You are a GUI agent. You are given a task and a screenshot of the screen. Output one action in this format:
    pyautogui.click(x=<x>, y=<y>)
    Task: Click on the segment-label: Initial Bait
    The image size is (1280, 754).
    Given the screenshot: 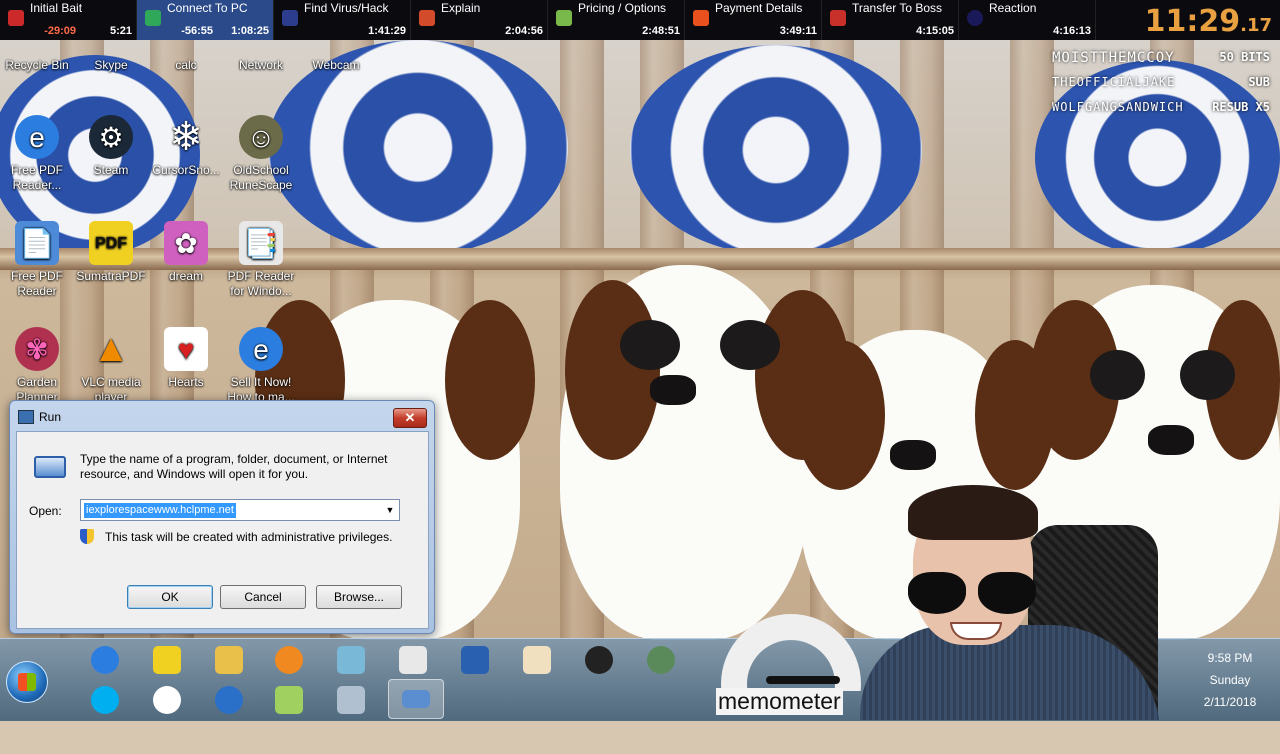 What is the action you would take?
    pyautogui.click(x=56, y=8)
    